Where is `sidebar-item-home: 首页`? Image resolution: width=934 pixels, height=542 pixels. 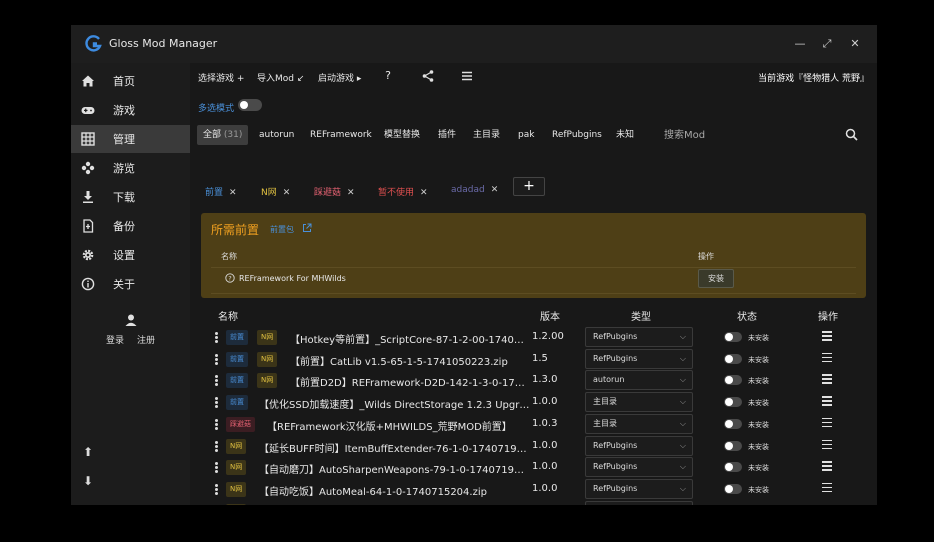 sidebar-item-home: 首页 is located at coordinates (130, 81).